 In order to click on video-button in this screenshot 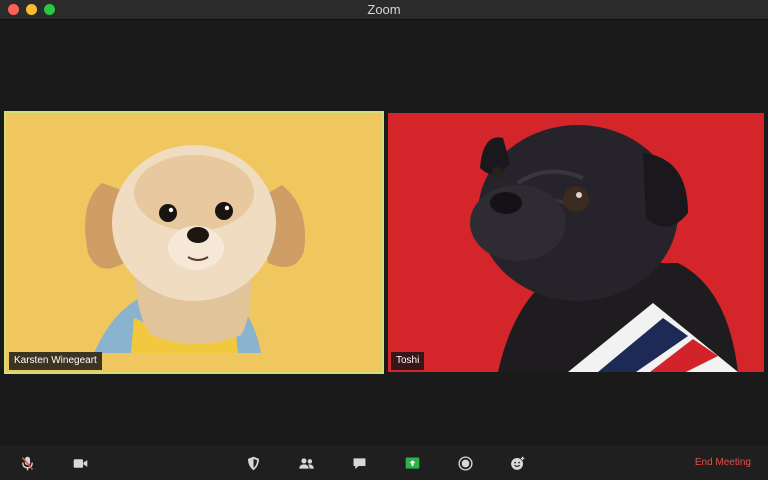, I will do `click(80, 463)`.